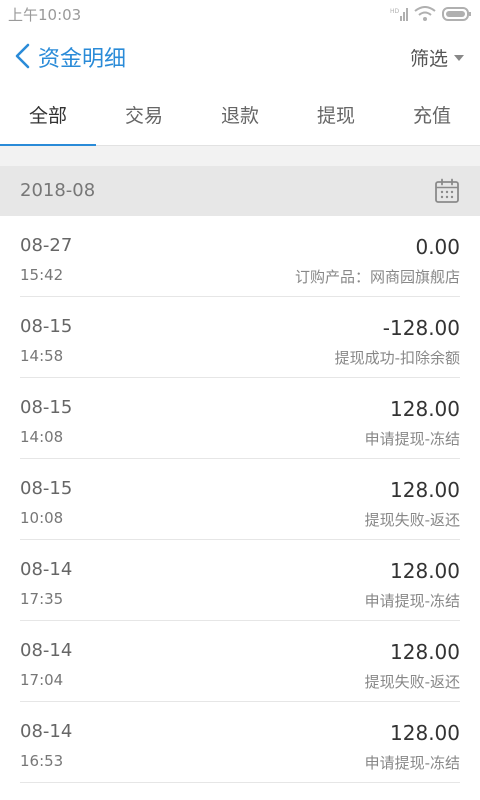  I want to click on filter-button: 筛选, so click(437, 57).